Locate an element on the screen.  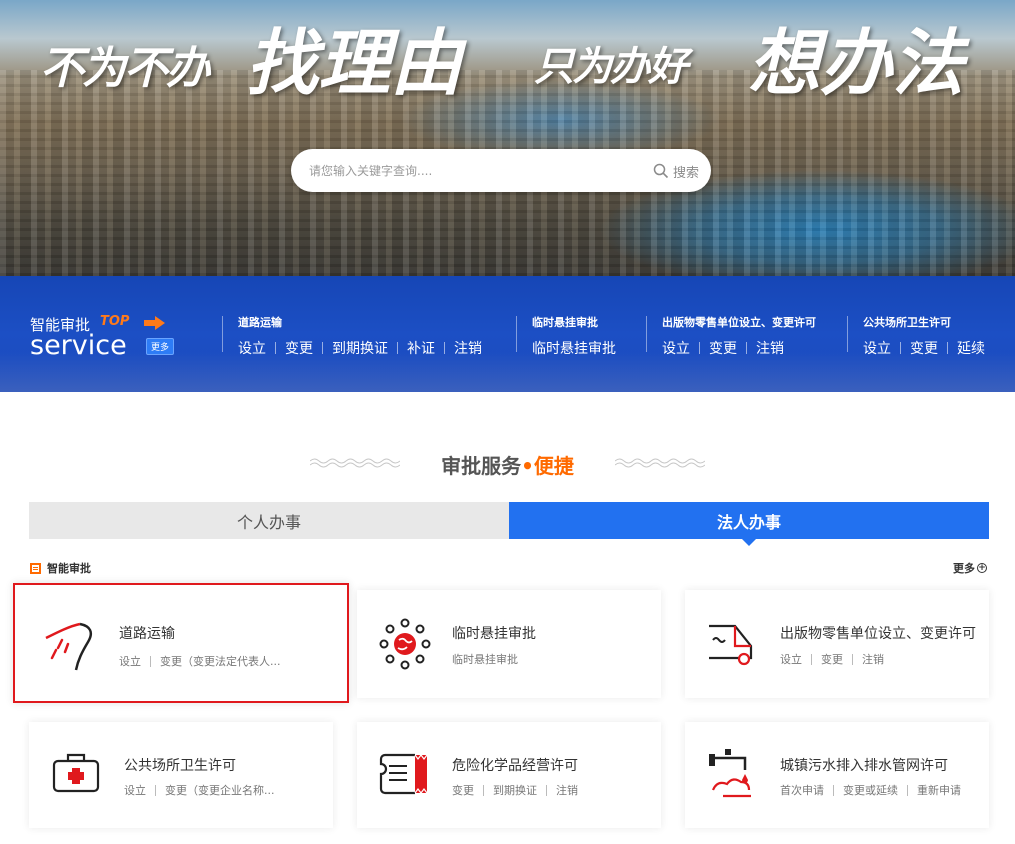
service-card-publication-retail: 出版物零售单位设立、变更许可 设立 变更 注销 is located at coordinates (837, 644).